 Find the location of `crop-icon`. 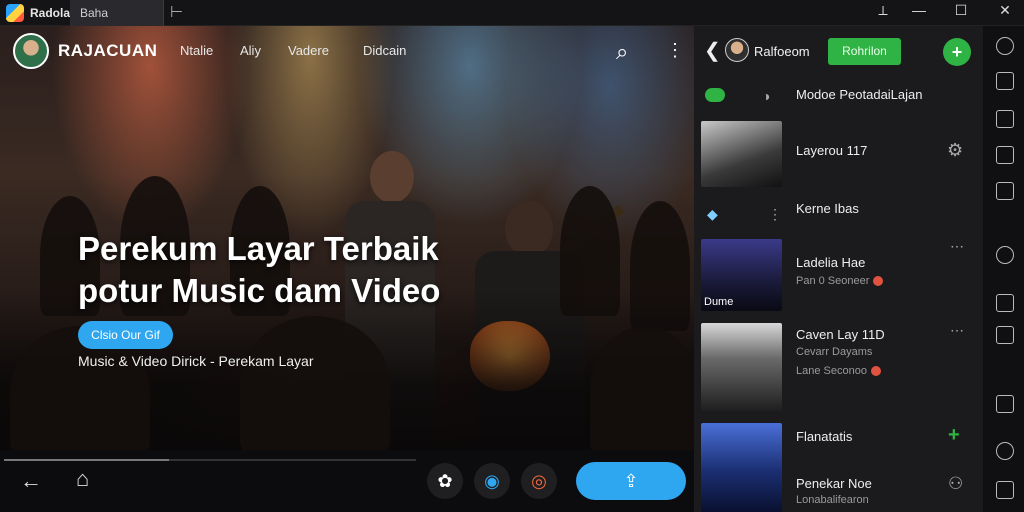

crop-icon is located at coordinates (1005, 81).